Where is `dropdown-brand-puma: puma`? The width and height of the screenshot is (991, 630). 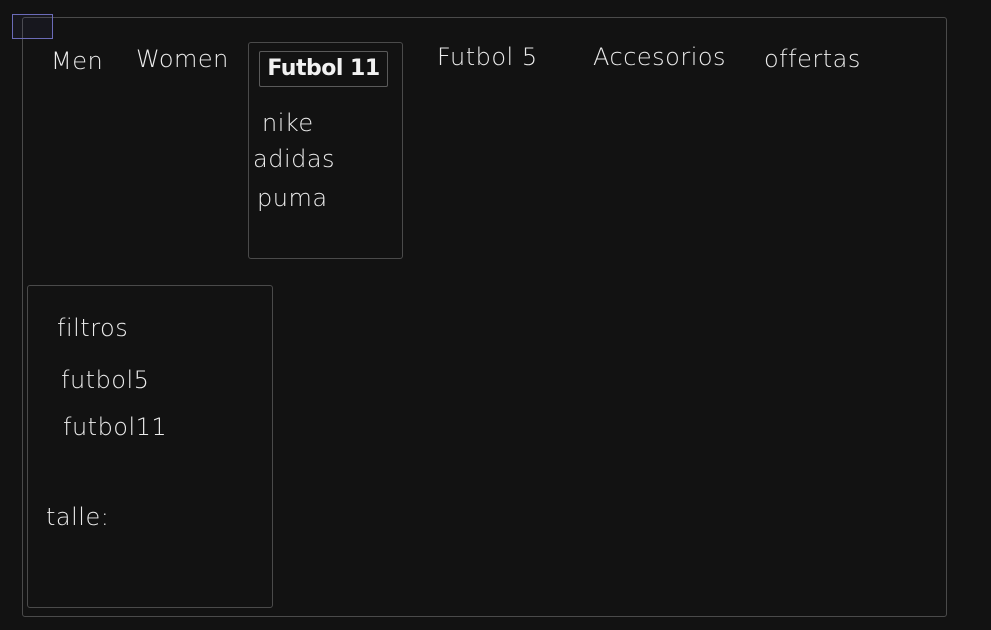 dropdown-brand-puma: puma is located at coordinates (292, 198).